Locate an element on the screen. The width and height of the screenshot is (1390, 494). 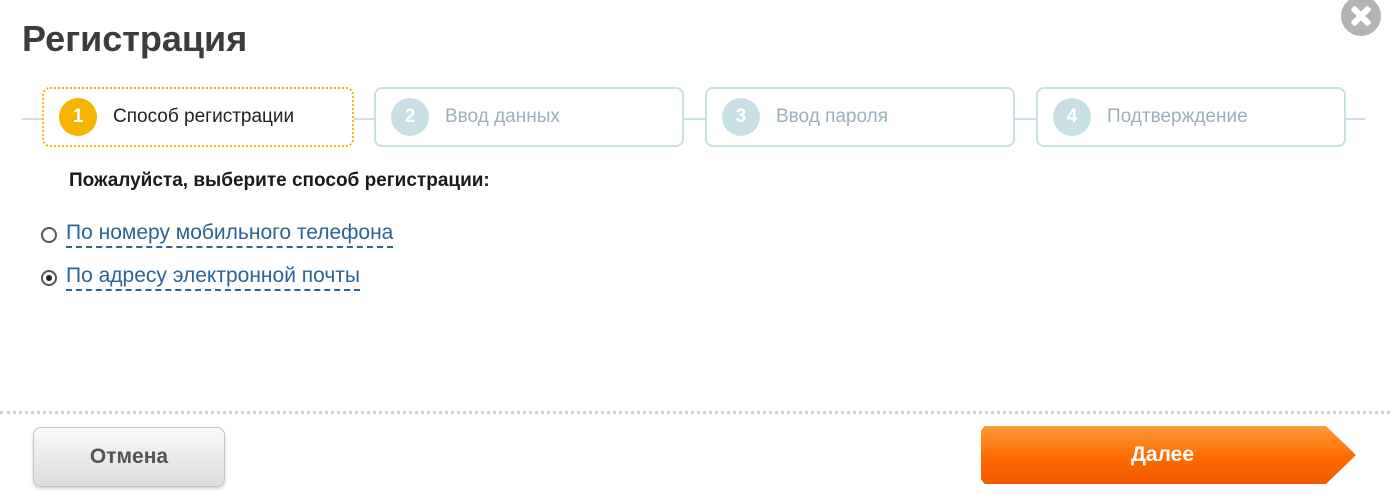
step-number-badge: 3 is located at coordinates (741, 117).